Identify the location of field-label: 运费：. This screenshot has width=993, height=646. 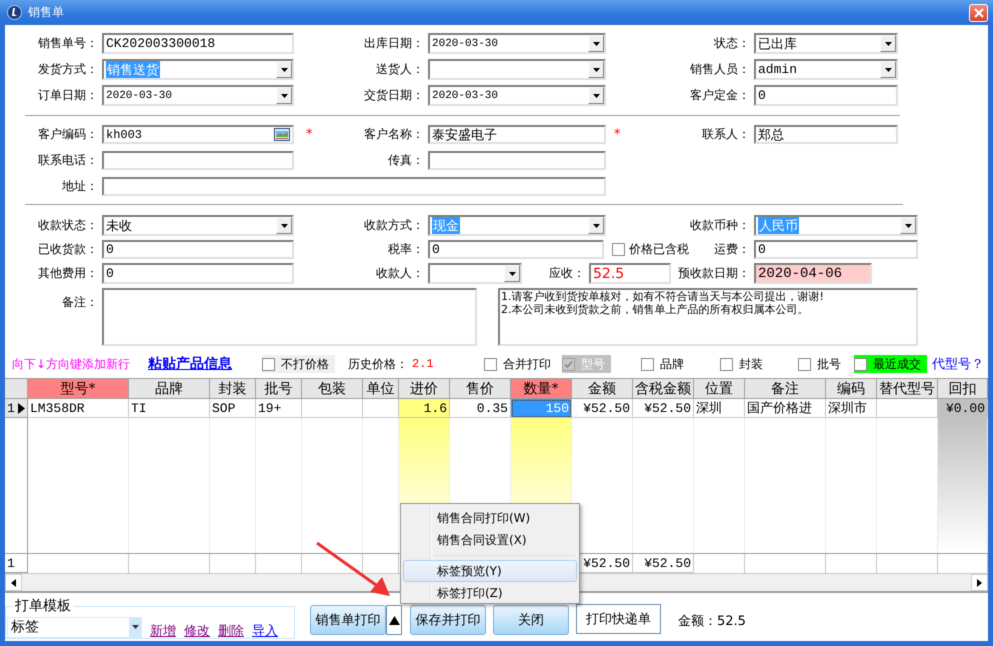
(731, 249).